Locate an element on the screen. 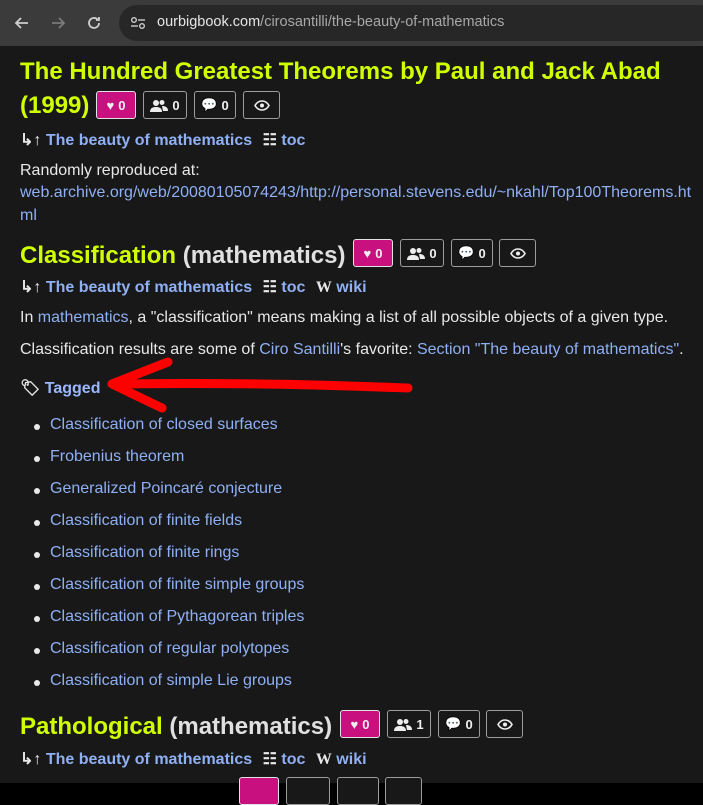  section-title: Pathological (mathematics) is located at coordinates (176, 727).